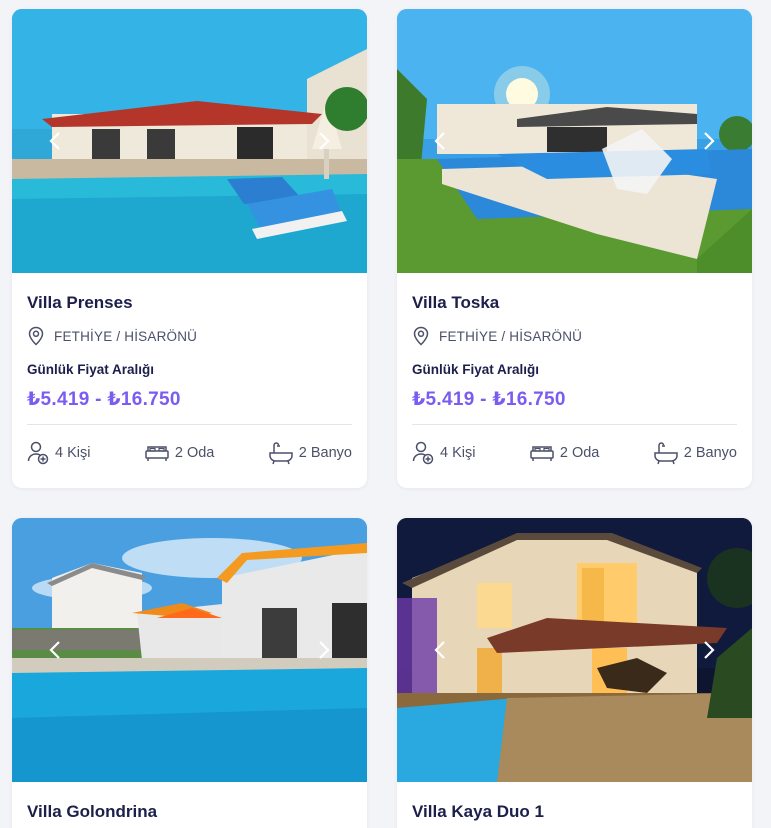 The height and width of the screenshot is (828, 771). What do you see at coordinates (574, 303) in the screenshot?
I see `villa-title: Villa Toska` at bounding box center [574, 303].